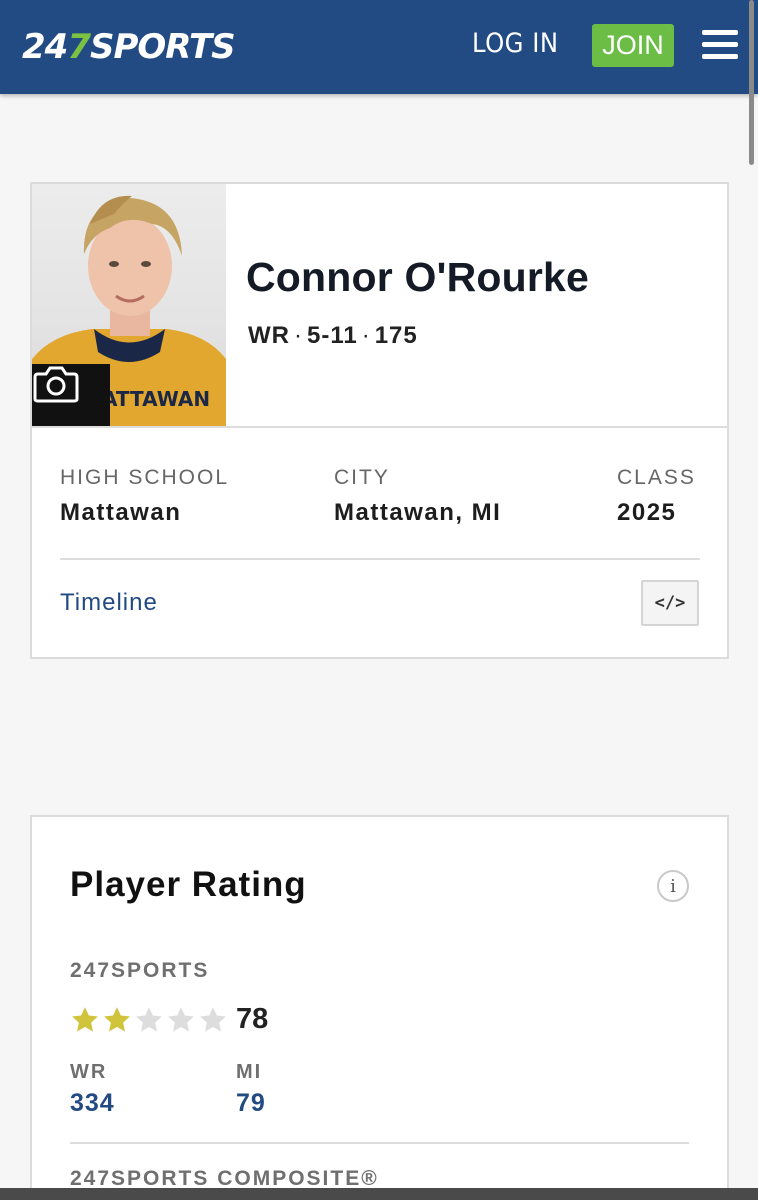  I want to click on player-position: WR, so click(269, 335).